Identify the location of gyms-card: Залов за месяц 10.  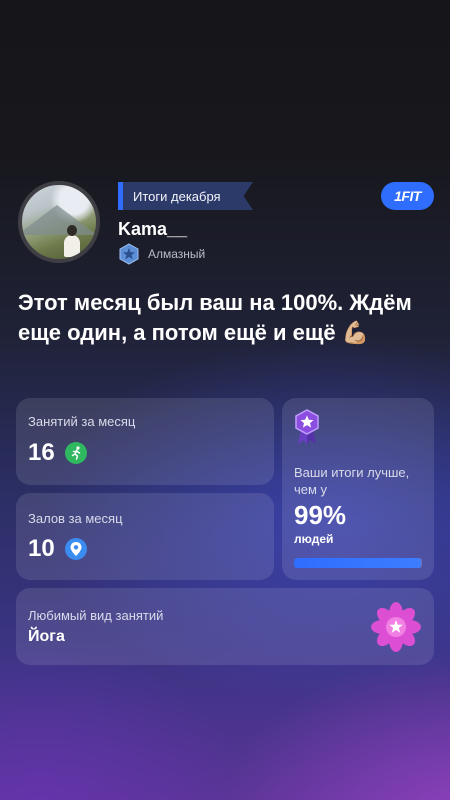
(145, 536).